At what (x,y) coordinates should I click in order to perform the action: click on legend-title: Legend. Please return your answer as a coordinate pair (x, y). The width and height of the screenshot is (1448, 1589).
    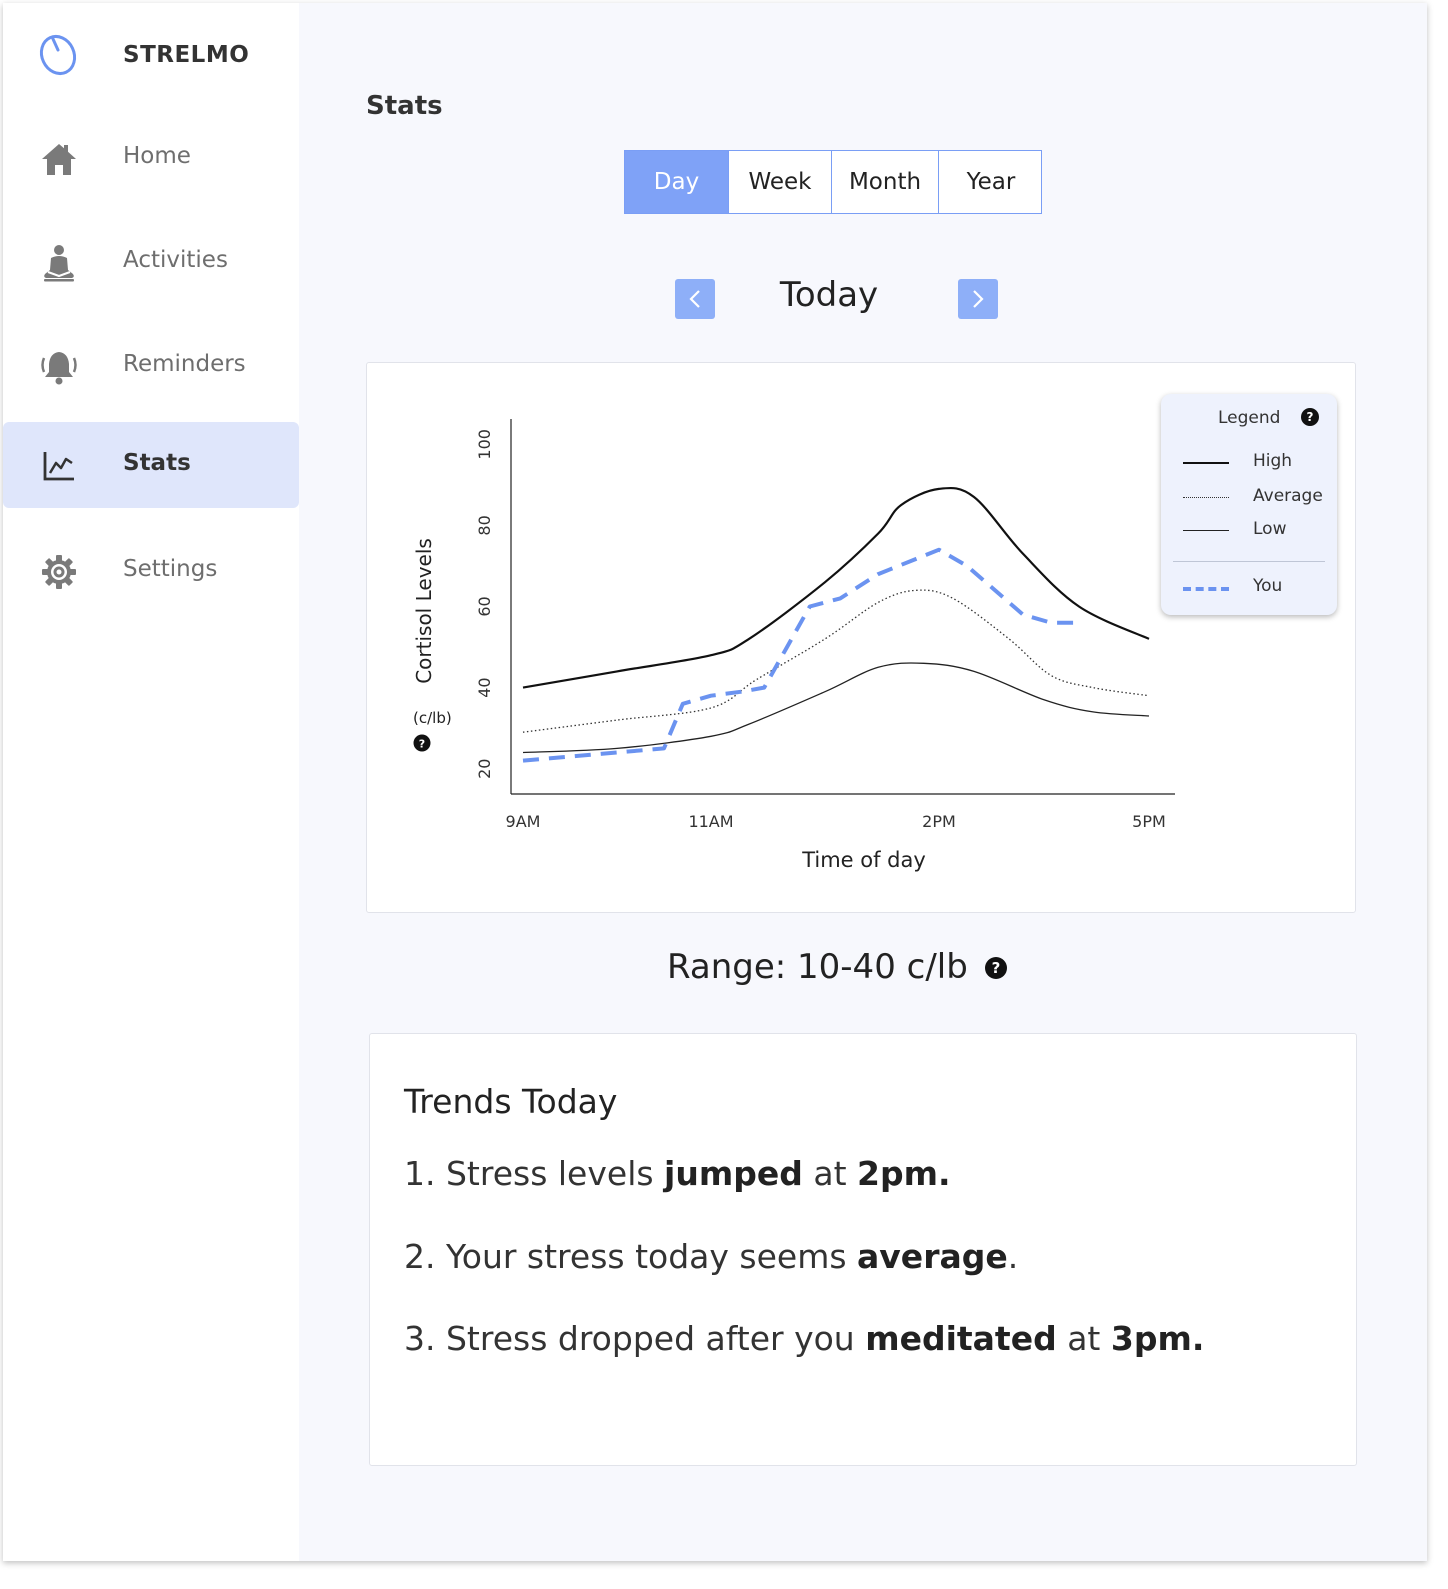
    Looking at the image, I should click on (1249, 418).